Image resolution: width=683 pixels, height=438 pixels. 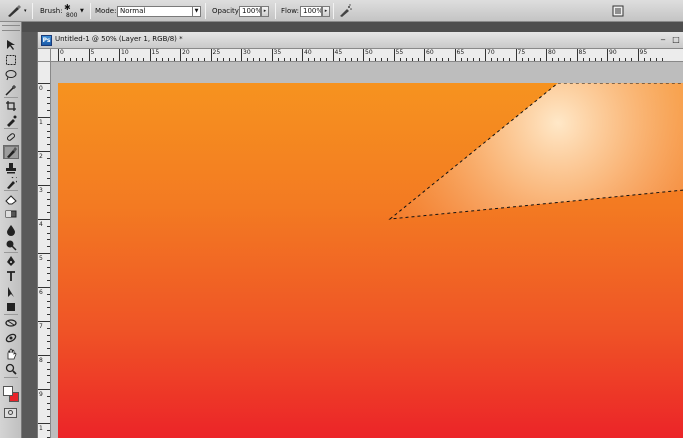 I want to click on dodge-tool-button, so click(x=11, y=245).